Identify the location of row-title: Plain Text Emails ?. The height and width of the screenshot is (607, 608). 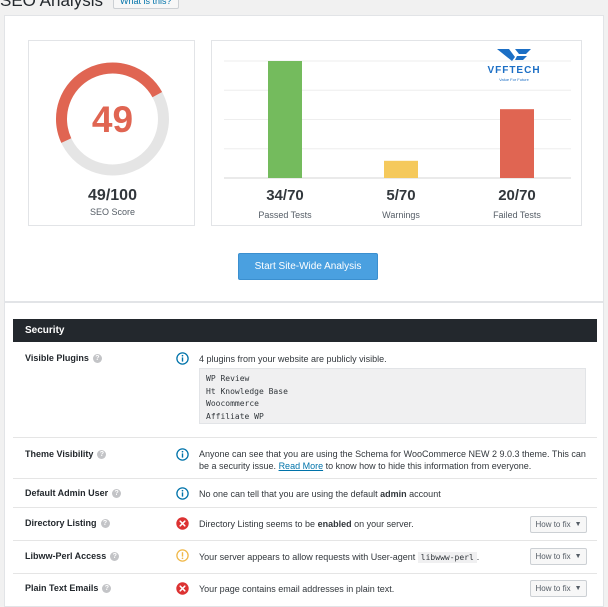
(68, 588).